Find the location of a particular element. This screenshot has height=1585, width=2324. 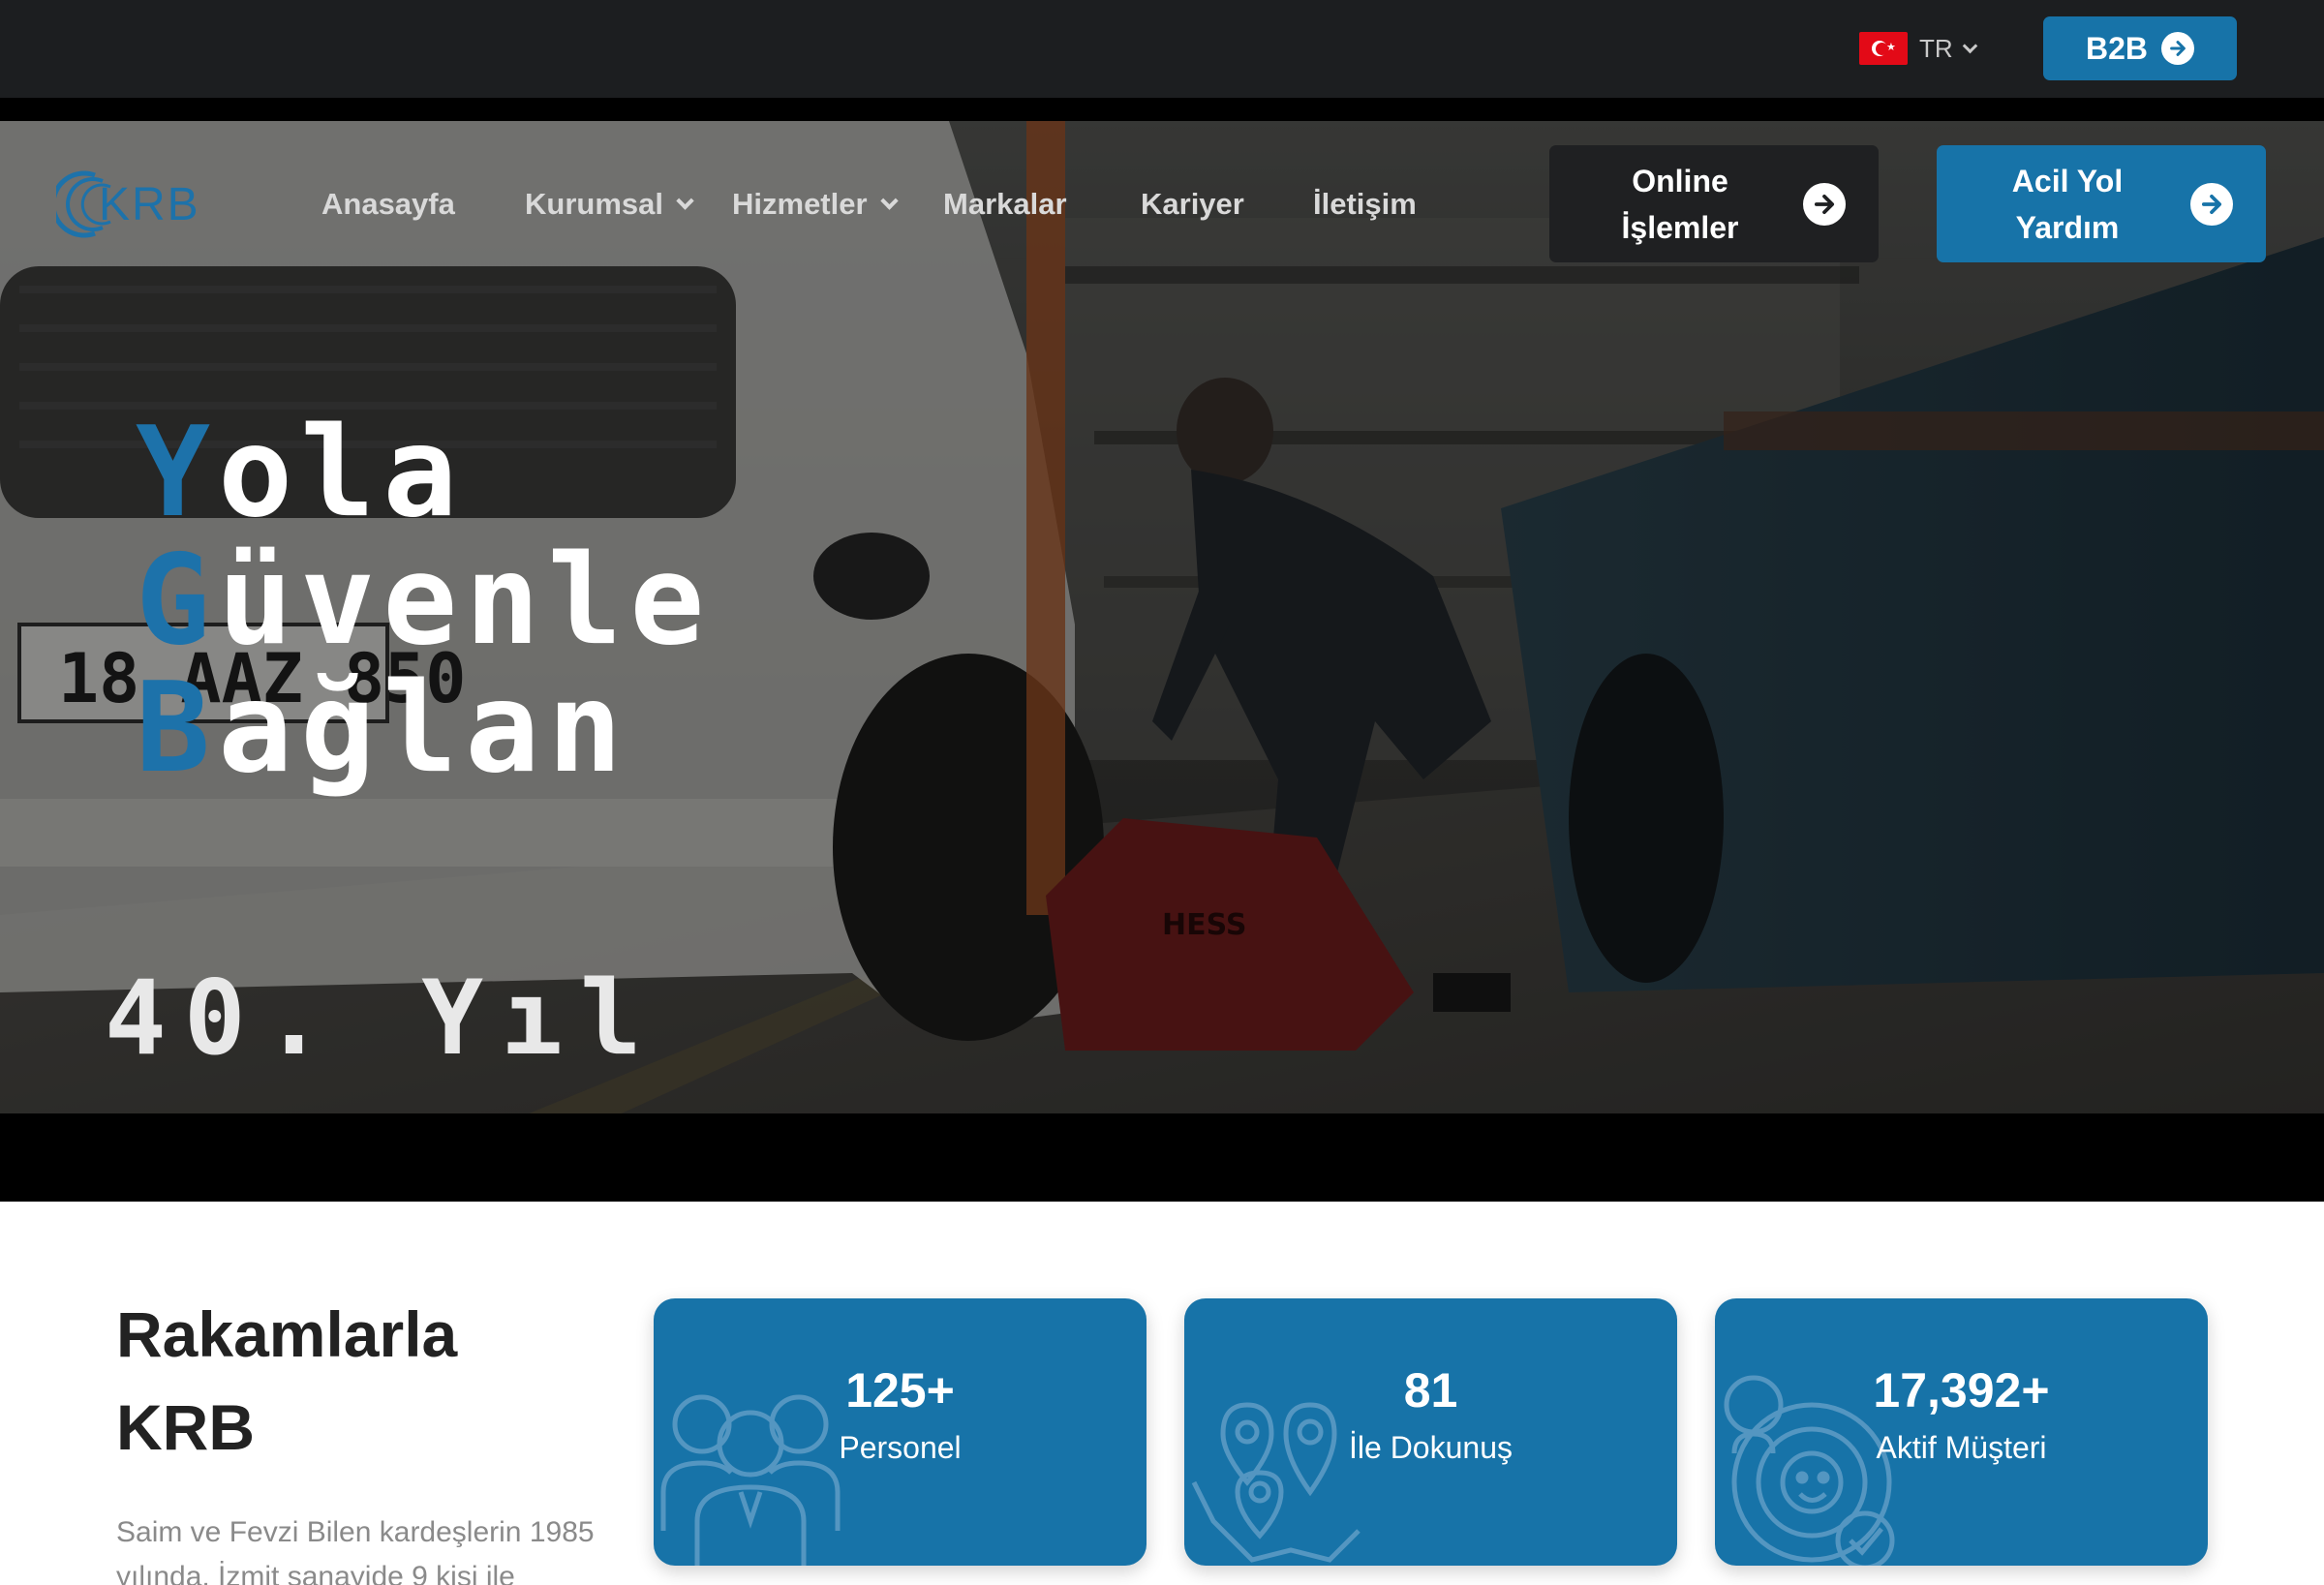

nav-label: Kurumsal is located at coordinates (594, 204).